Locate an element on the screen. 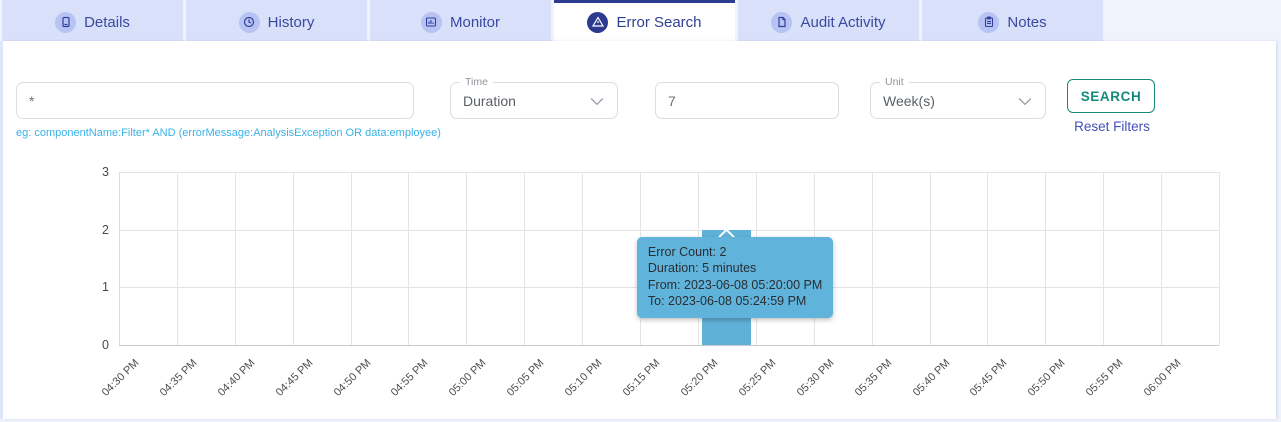 This screenshot has height=422, width=1281. tab-details: Details is located at coordinates (92, 20).